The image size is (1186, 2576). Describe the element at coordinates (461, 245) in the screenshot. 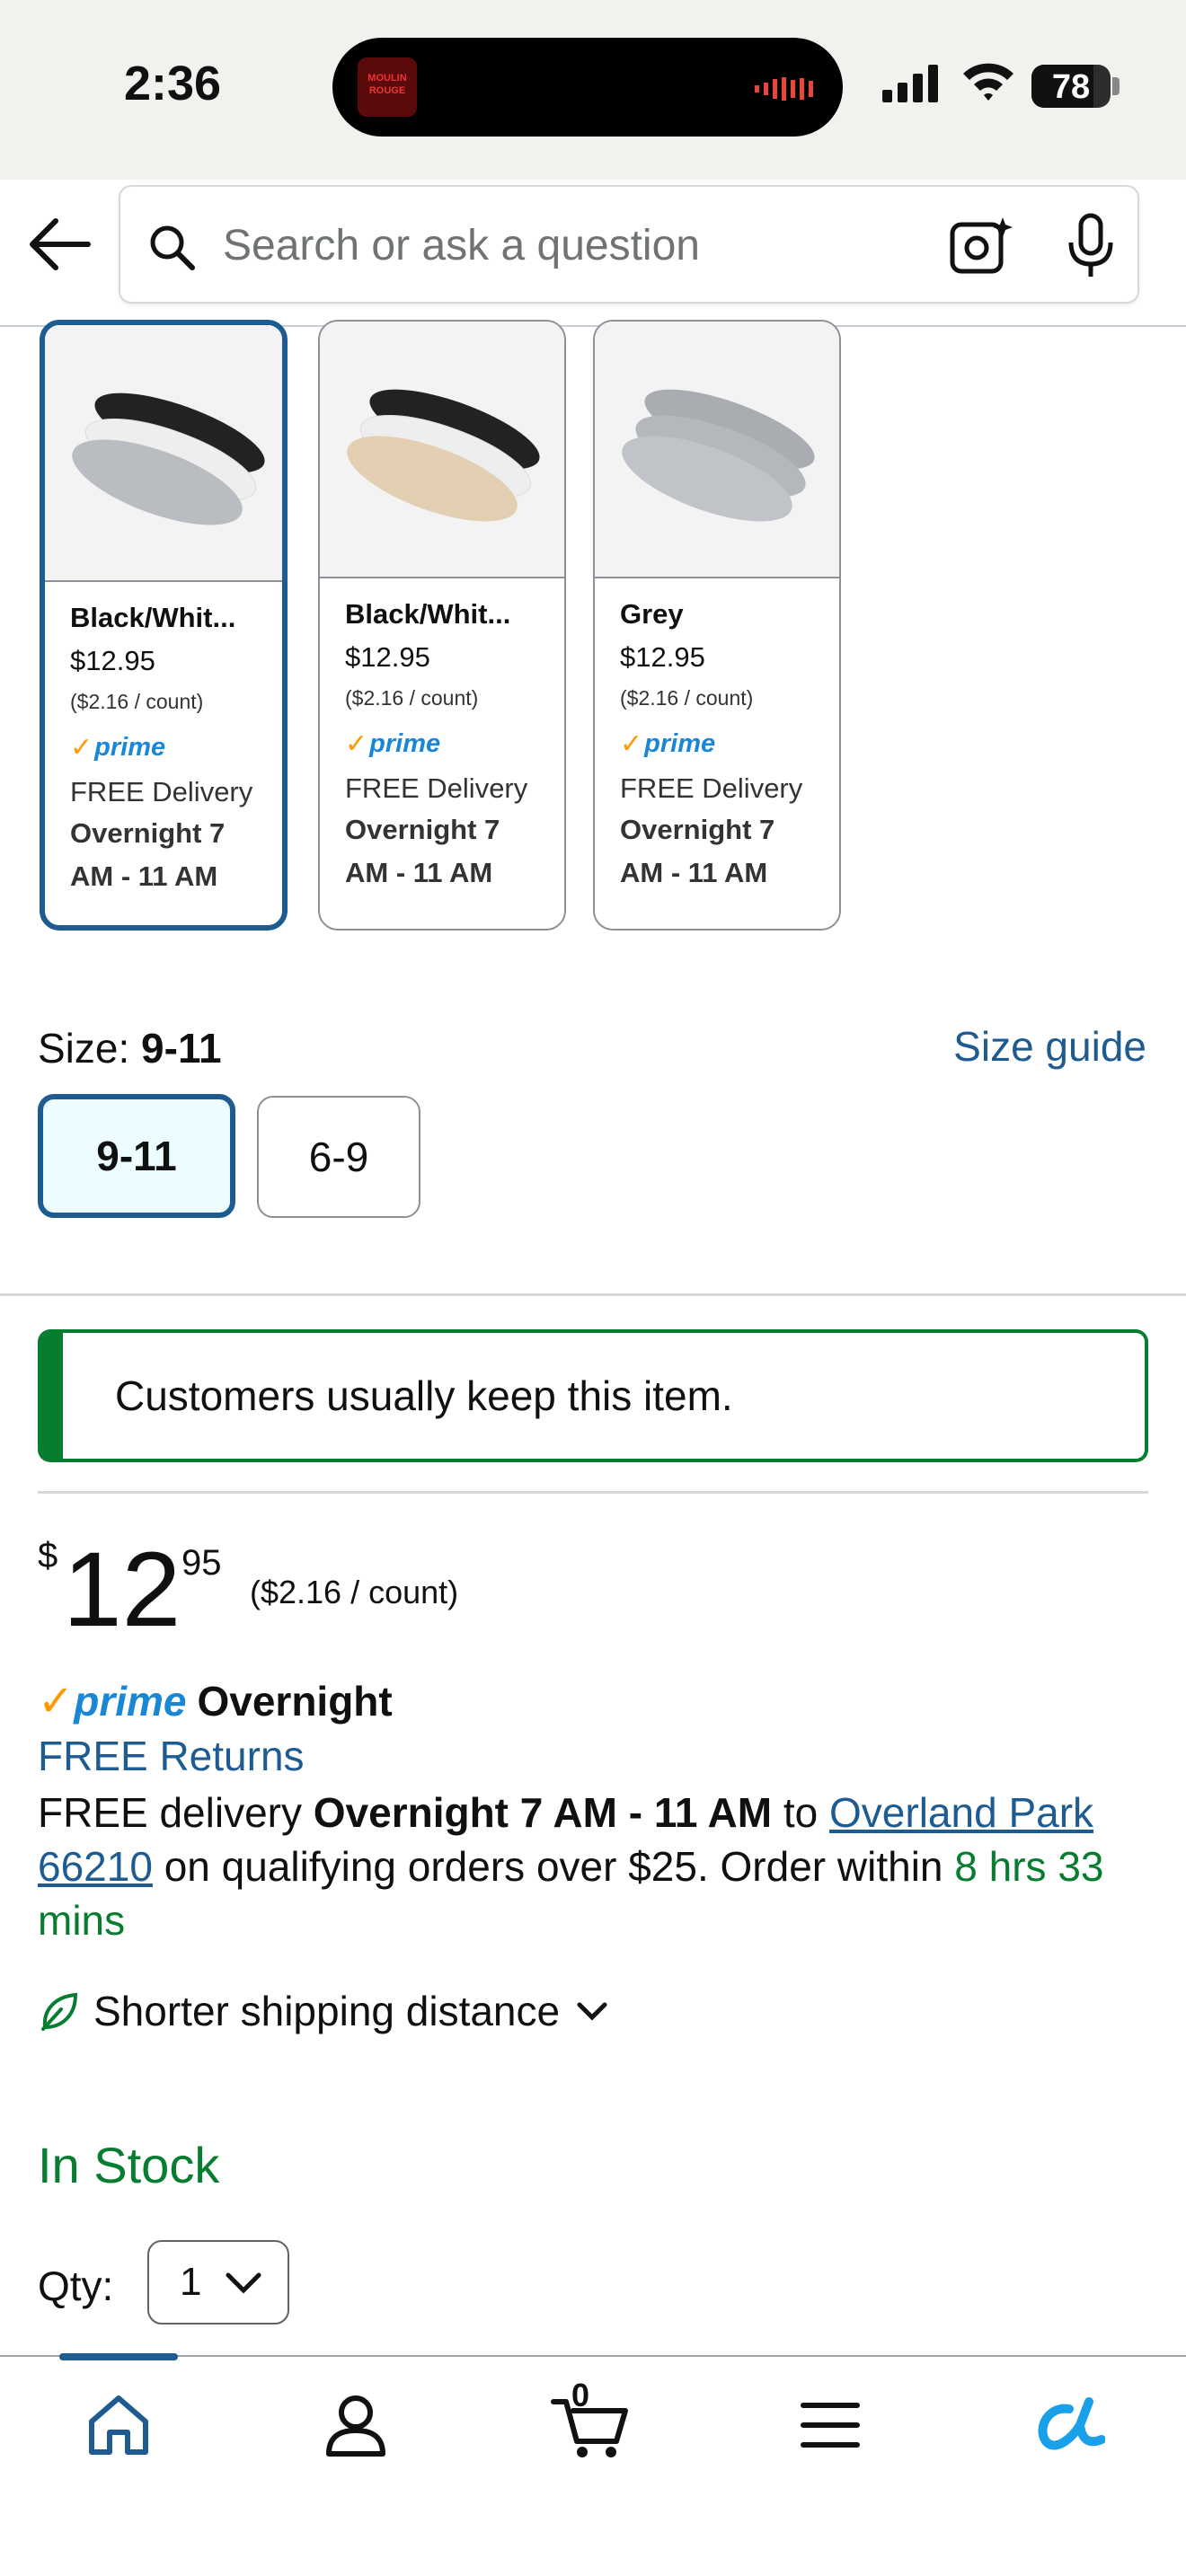

I see `search-input: Search or ask a question` at that location.